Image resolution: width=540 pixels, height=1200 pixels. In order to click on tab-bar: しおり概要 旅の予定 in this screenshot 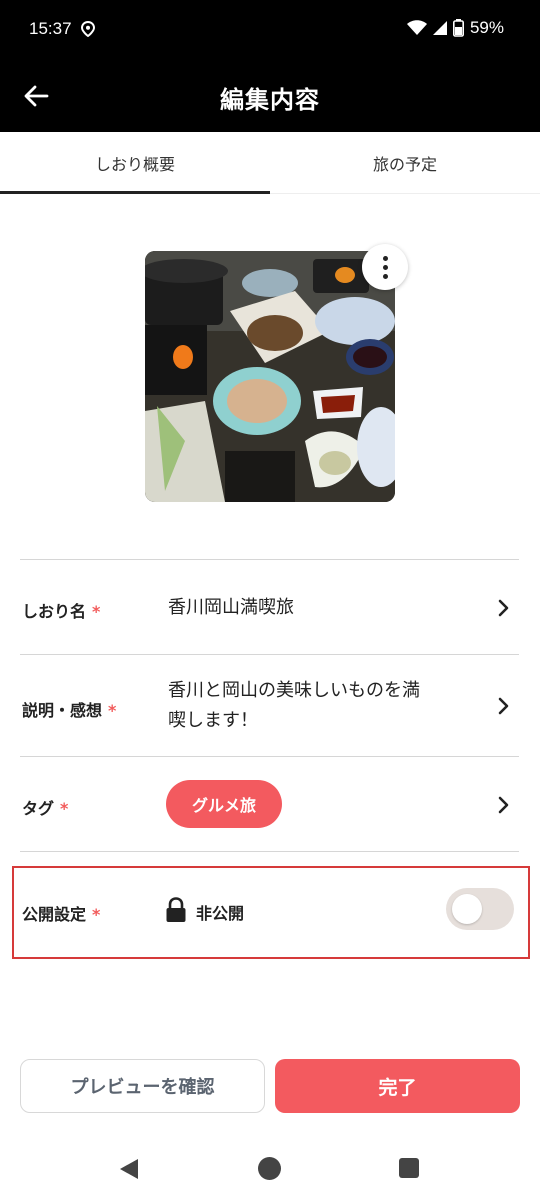, I will do `click(270, 163)`.